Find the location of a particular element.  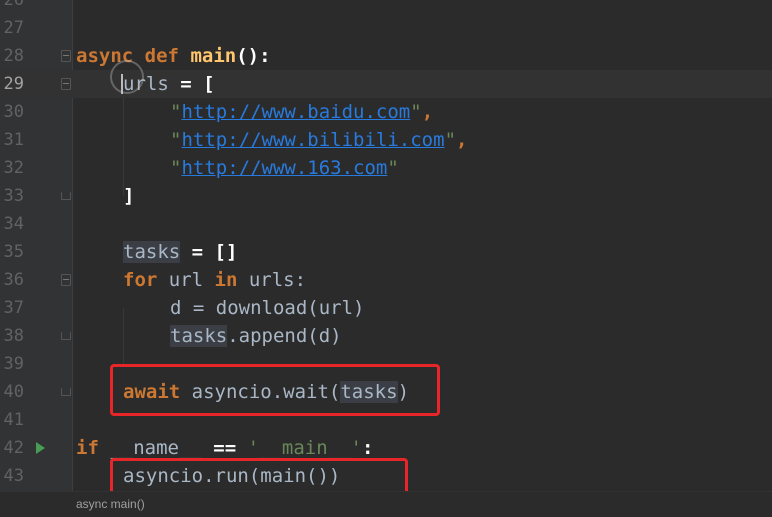

url-link: http://www.bilibili.com is located at coordinates (312, 140).